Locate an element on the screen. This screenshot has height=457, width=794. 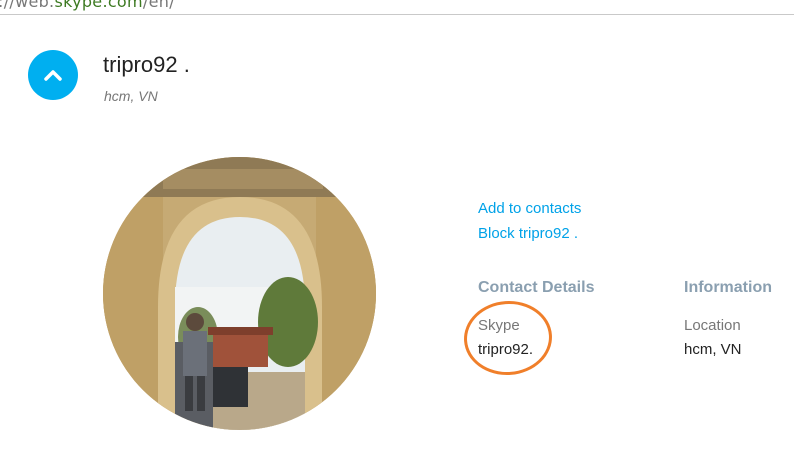
profile-name: tripro92 . is located at coordinates (146, 64).